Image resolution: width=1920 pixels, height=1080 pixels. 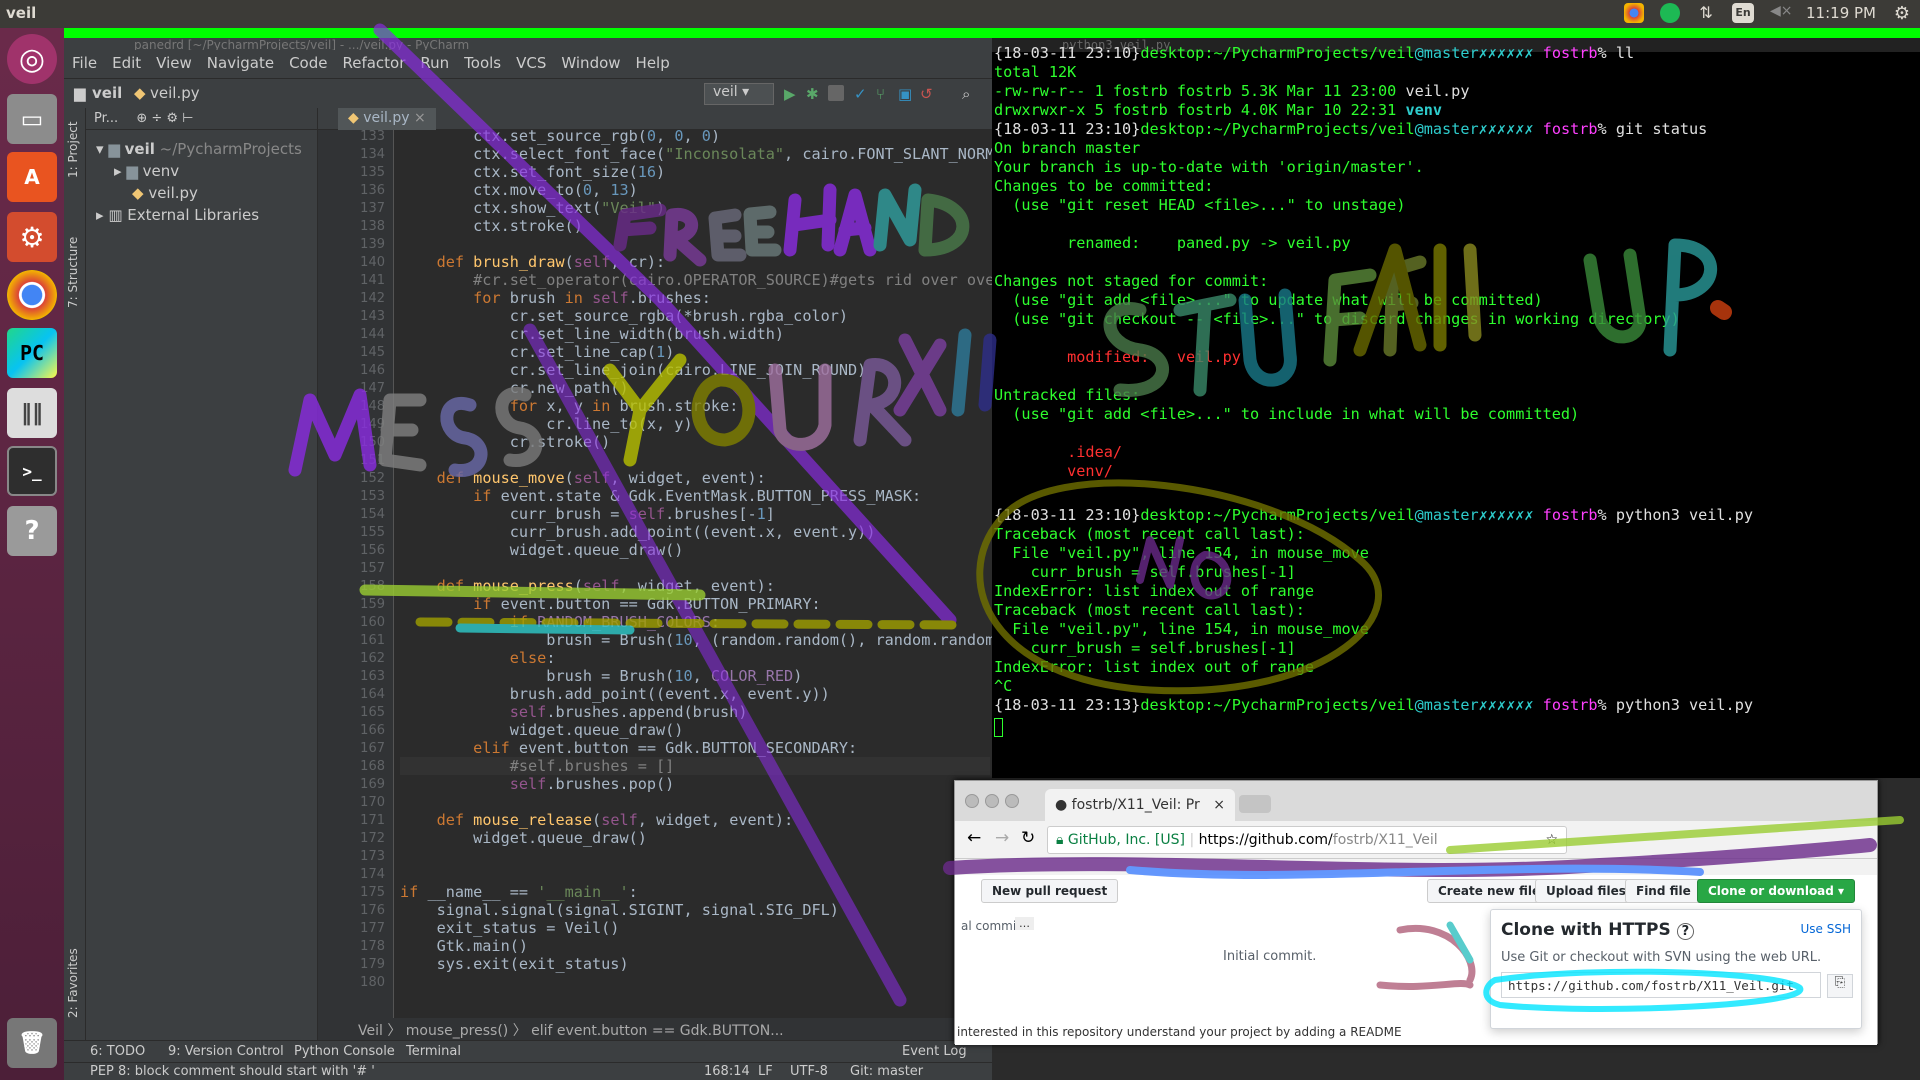 What do you see at coordinates (73, 983) in the screenshot?
I see `tab-favorites: 2: Favorites` at bounding box center [73, 983].